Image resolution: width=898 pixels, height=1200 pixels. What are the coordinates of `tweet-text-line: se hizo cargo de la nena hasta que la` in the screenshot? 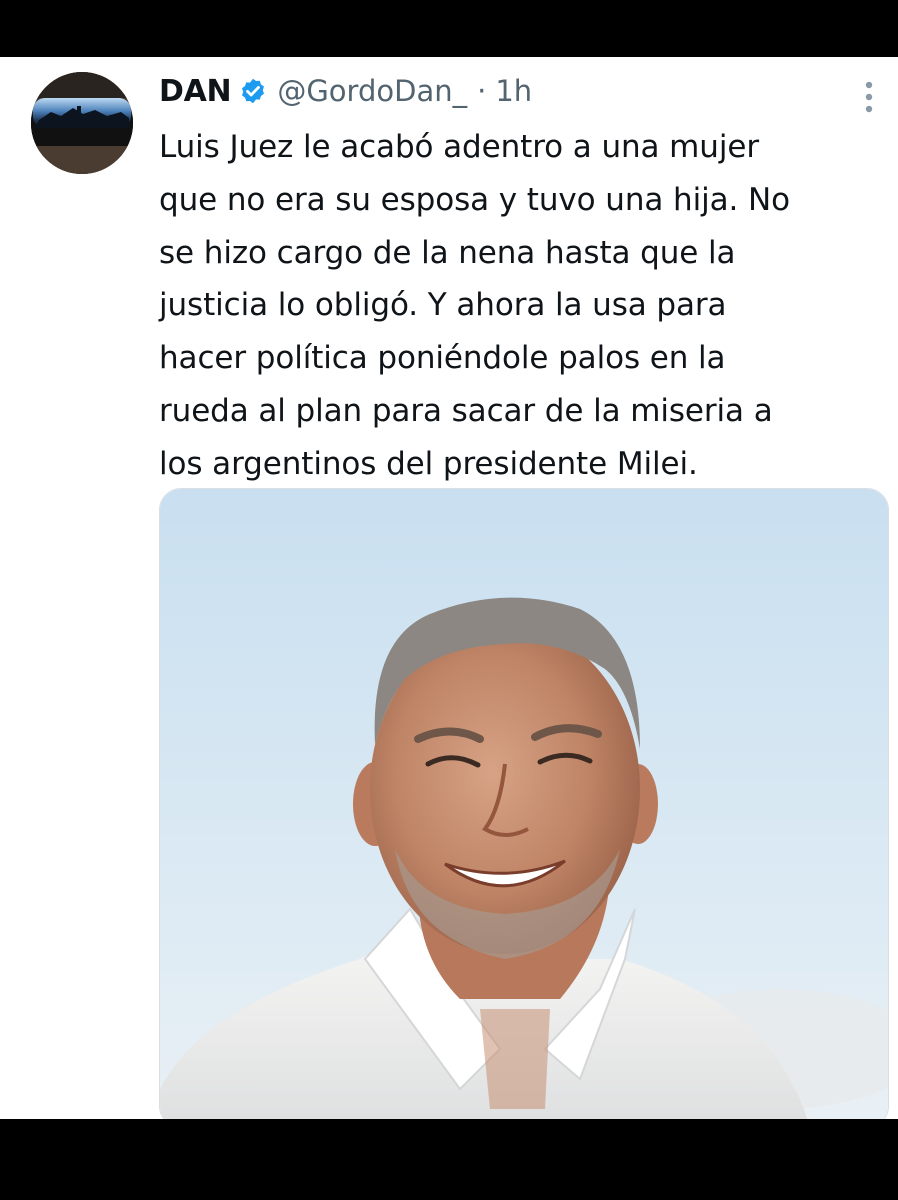 It's located at (447, 252).